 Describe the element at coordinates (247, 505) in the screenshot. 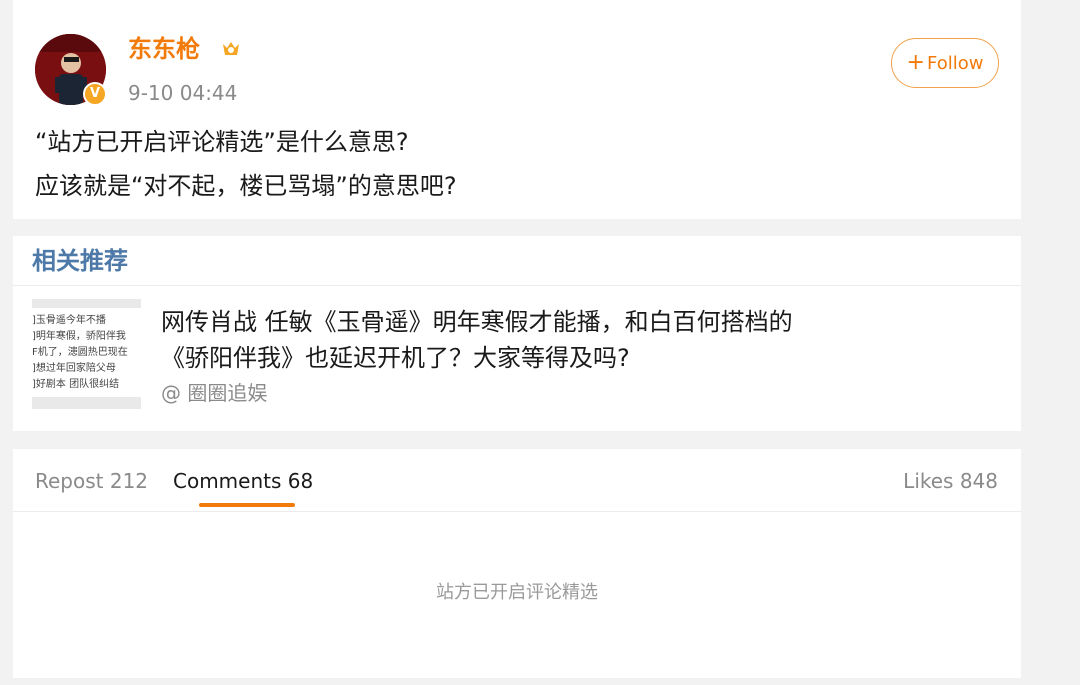

I see `active-tab-indicator` at that location.